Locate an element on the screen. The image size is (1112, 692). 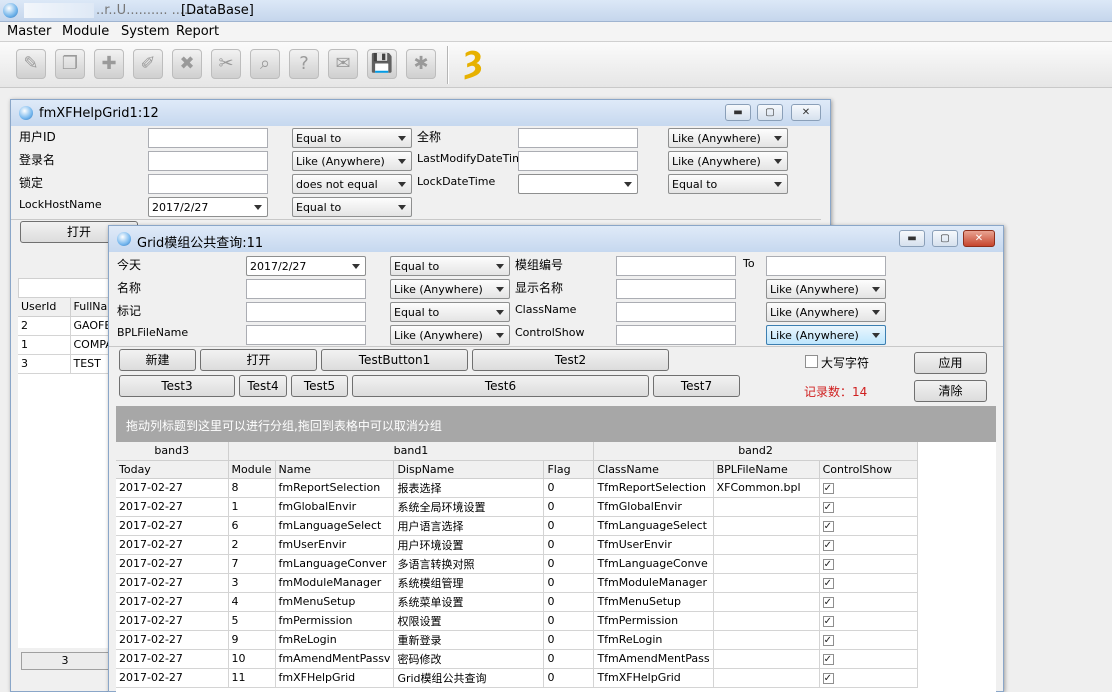
op-select-bpl: Like (Anywhere) is located at coordinates (450, 335).